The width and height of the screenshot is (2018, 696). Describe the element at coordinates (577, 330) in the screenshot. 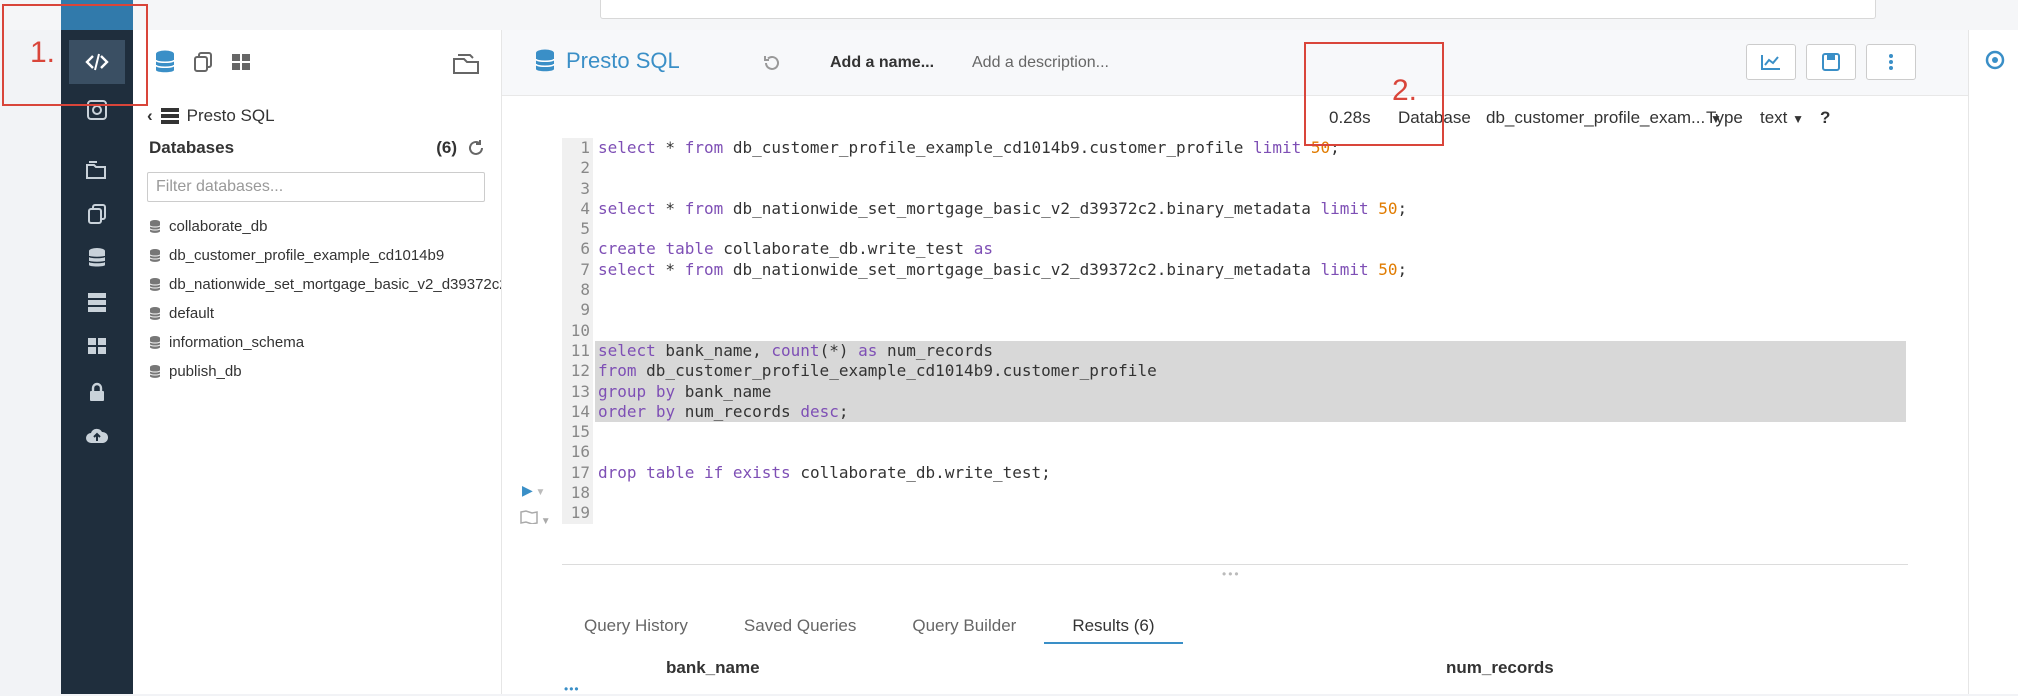

I see `line-number: 10` at that location.